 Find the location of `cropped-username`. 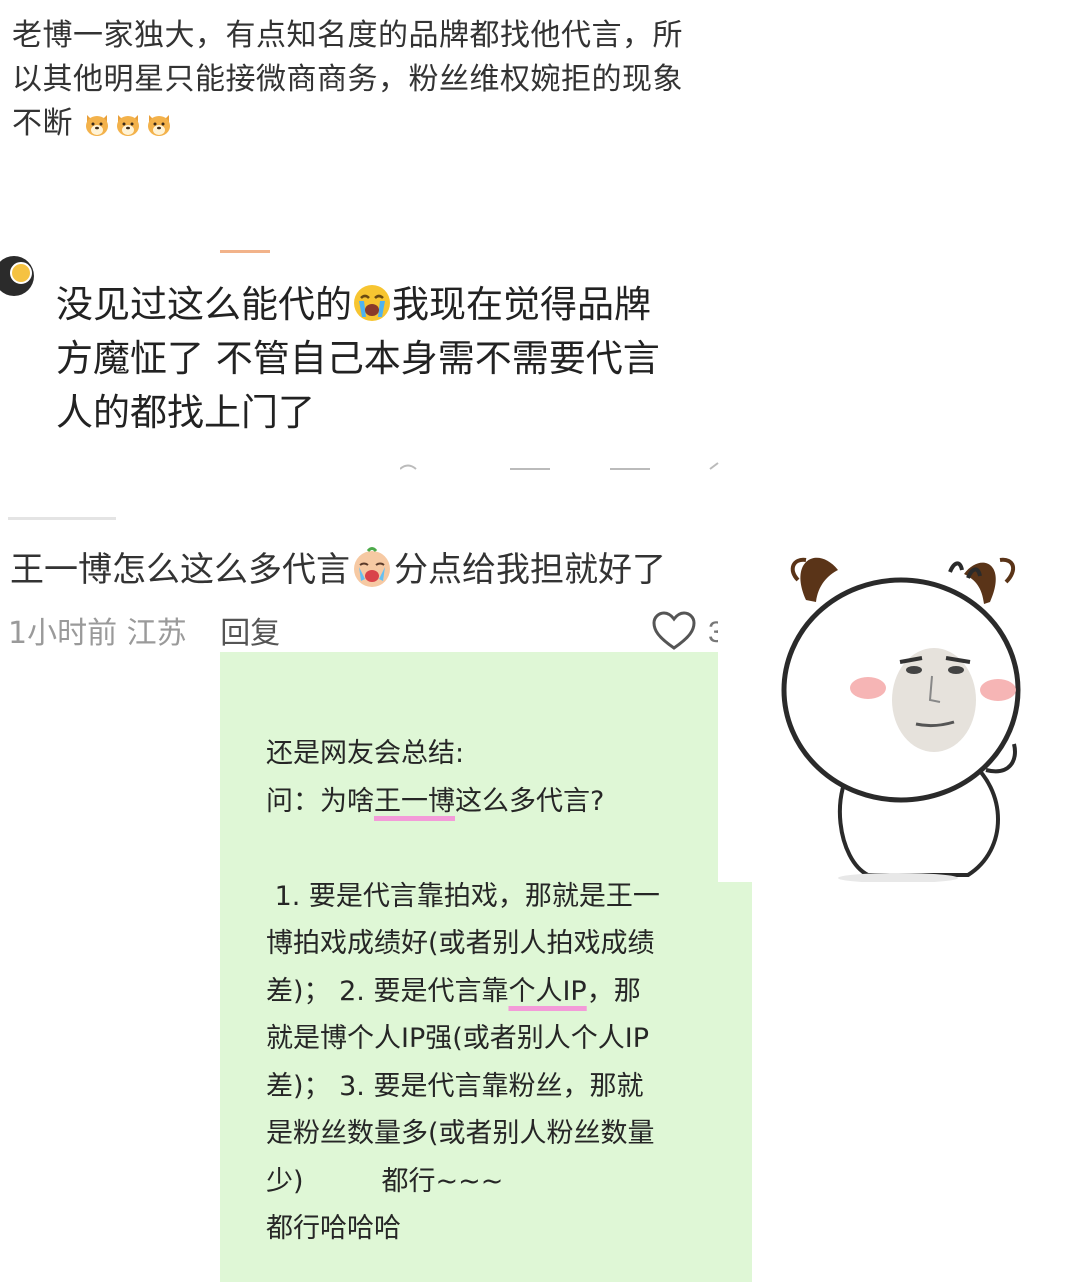

cropped-username is located at coordinates (62, 518).